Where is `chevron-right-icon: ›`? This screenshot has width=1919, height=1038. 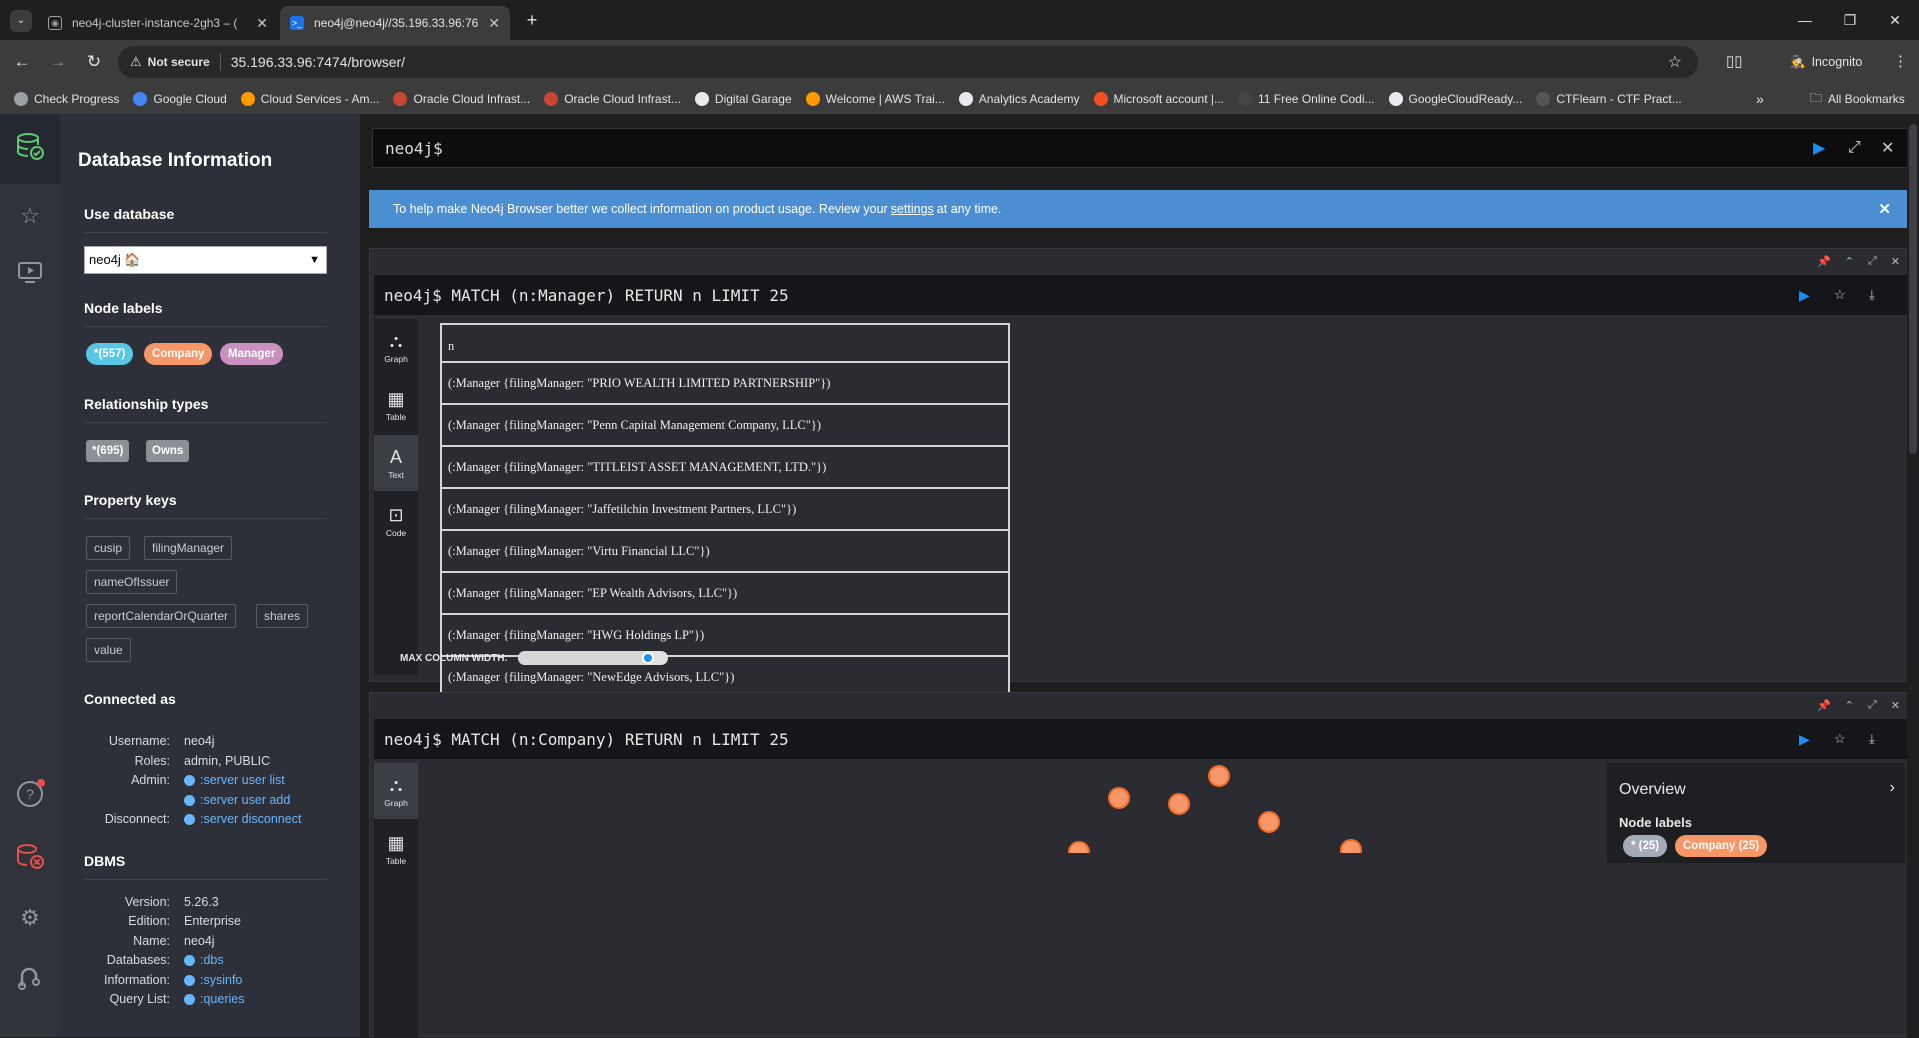
chevron-right-icon: › is located at coordinates (1892, 788).